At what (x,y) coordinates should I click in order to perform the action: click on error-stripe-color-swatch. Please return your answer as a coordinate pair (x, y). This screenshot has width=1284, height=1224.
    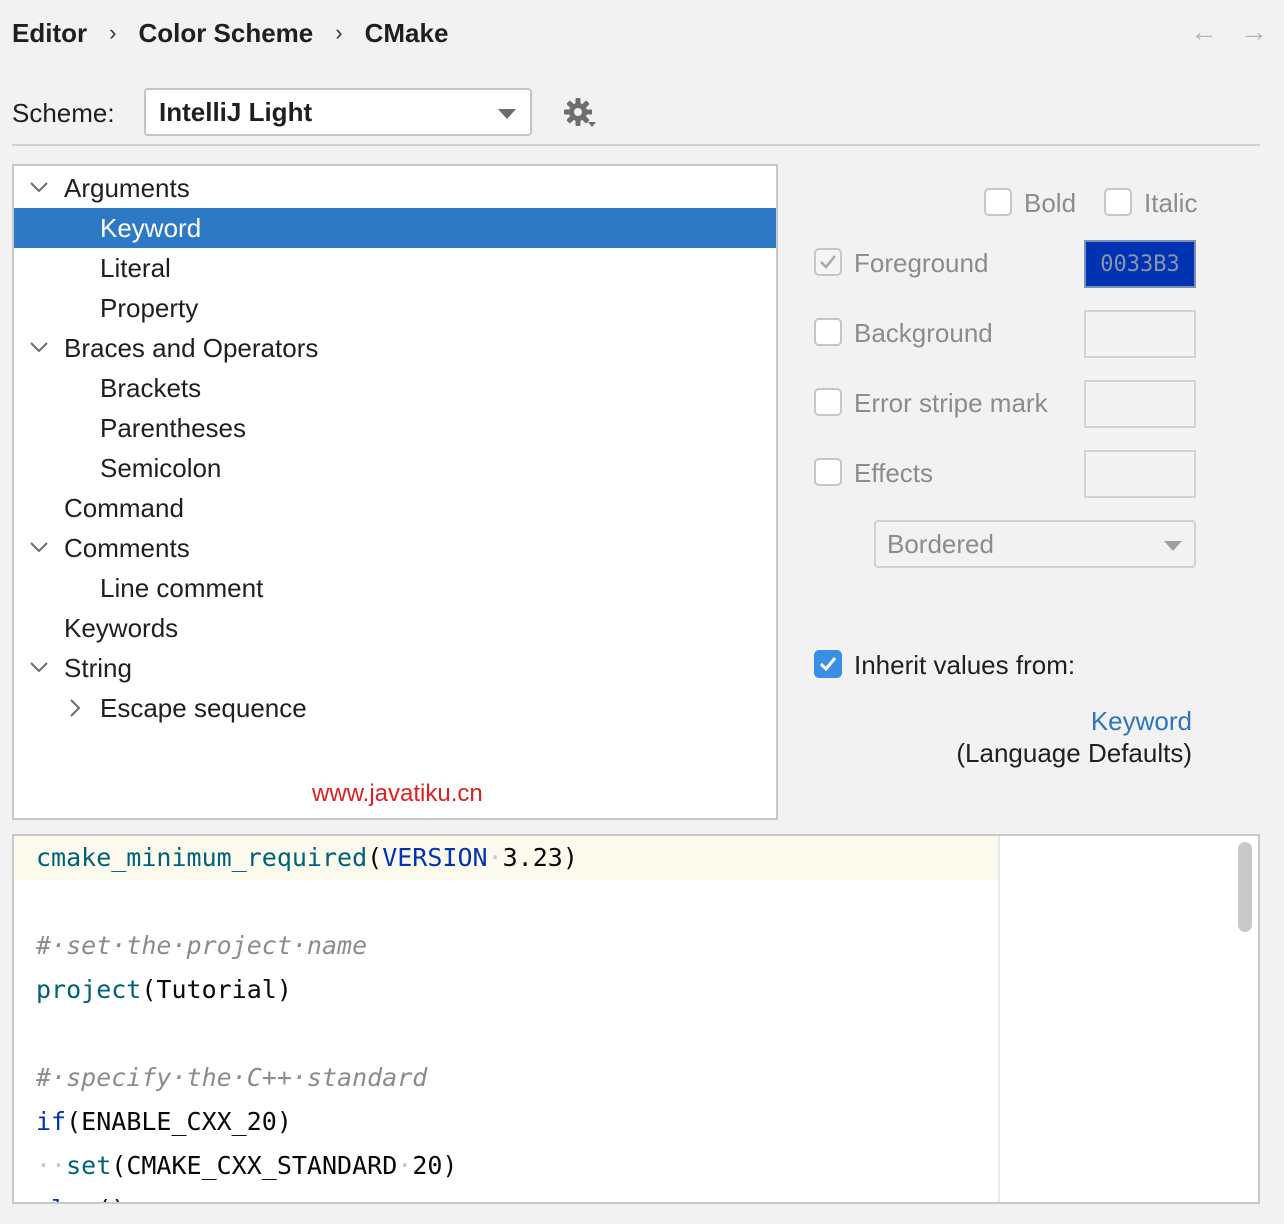
    Looking at the image, I should click on (1140, 404).